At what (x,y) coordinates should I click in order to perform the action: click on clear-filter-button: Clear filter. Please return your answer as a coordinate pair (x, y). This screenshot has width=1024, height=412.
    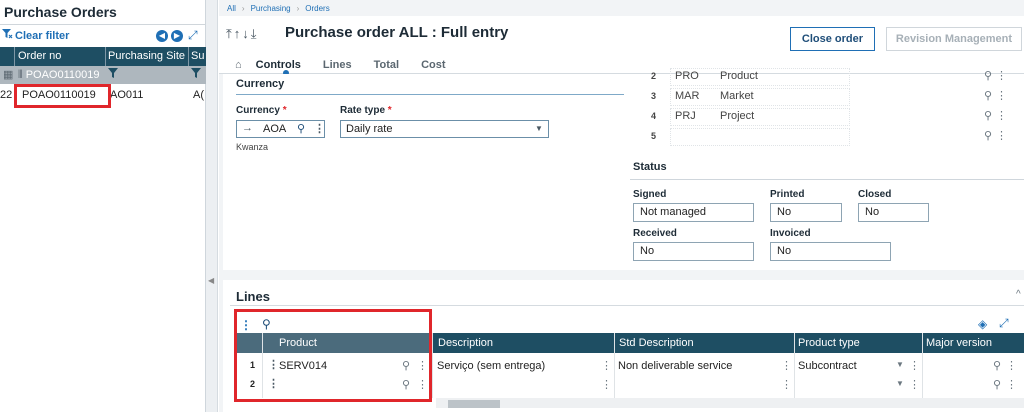
    Looking at the image, I should click on (35, 35).